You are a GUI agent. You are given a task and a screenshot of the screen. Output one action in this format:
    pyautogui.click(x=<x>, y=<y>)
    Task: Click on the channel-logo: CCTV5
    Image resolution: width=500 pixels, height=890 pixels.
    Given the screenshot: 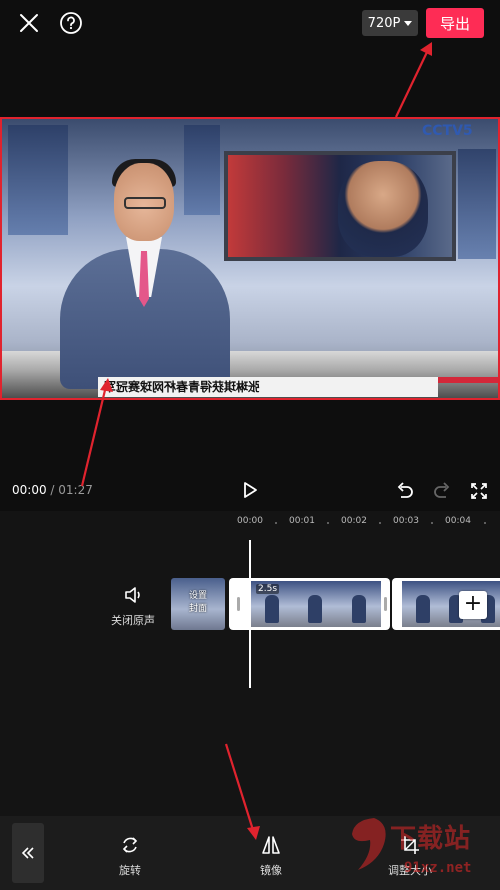 What is the action you would take?
    pyautogui.click(x=447, y=131)
    